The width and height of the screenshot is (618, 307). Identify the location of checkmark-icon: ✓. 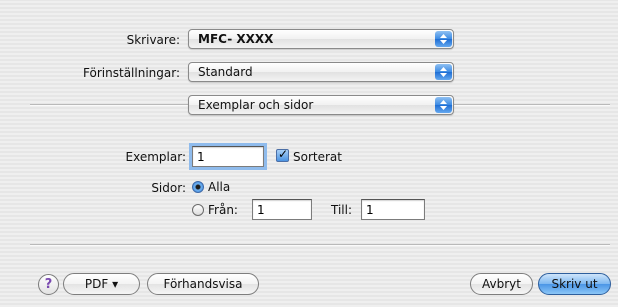
(283, 154).